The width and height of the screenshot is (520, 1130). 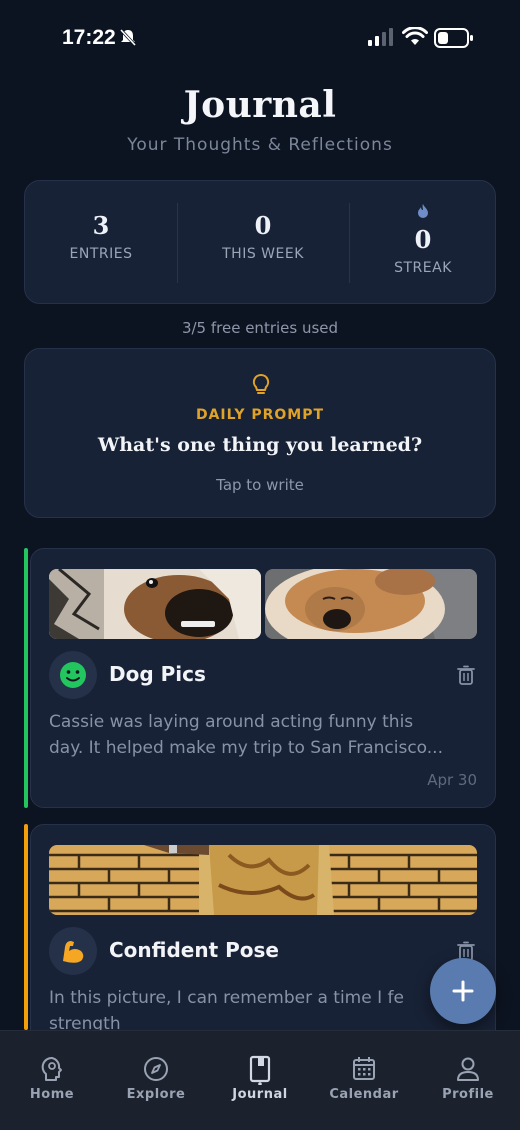 What do you see at coordinates (364, 1094) in the screenshot?
I see `tab-label: Calendar` at bounding box center [364, 1094].